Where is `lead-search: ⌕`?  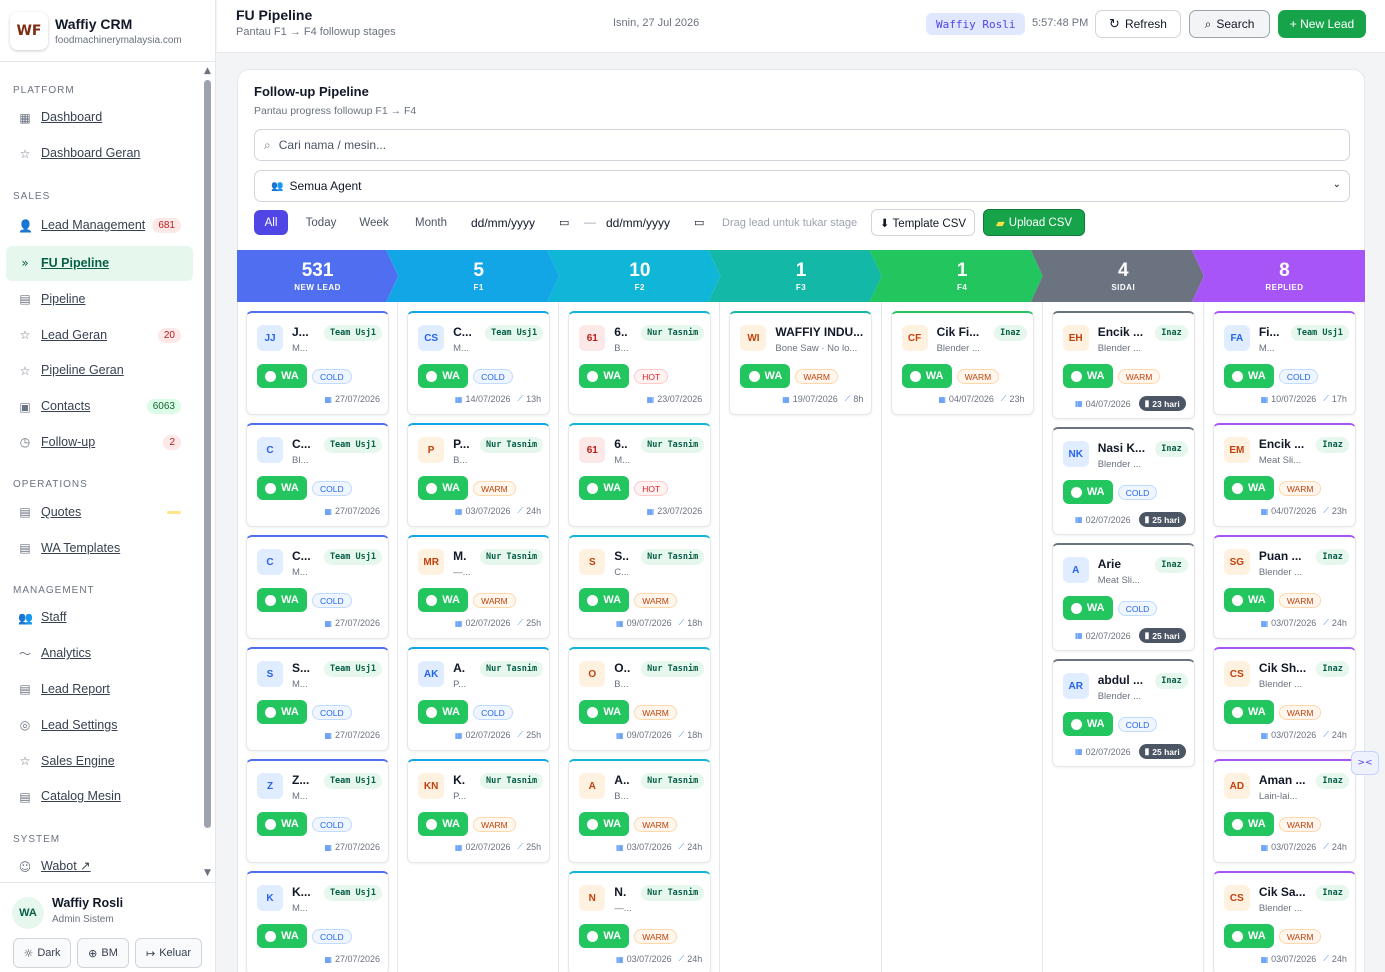 lead-search: ⌕ is located at coordinates (802, 145).